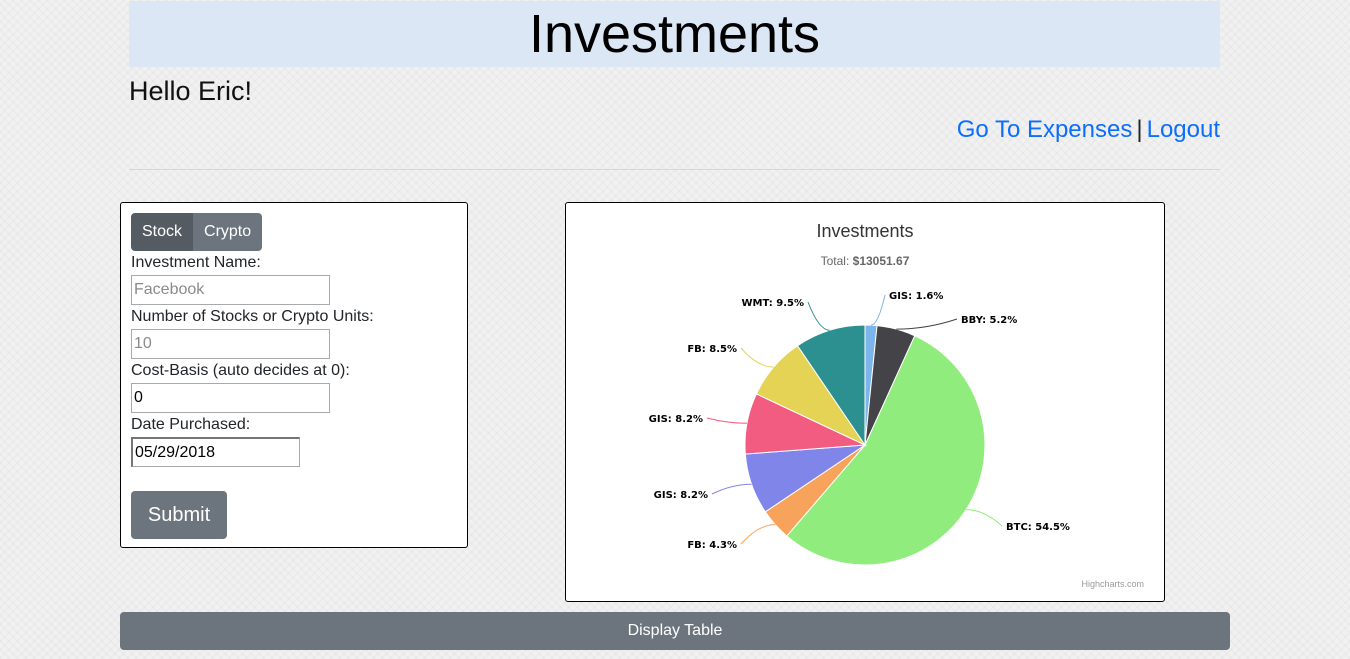  Describe the element at coordinates (1183, 129) in the screenshot. I see `logout-link: Logout` at that location.